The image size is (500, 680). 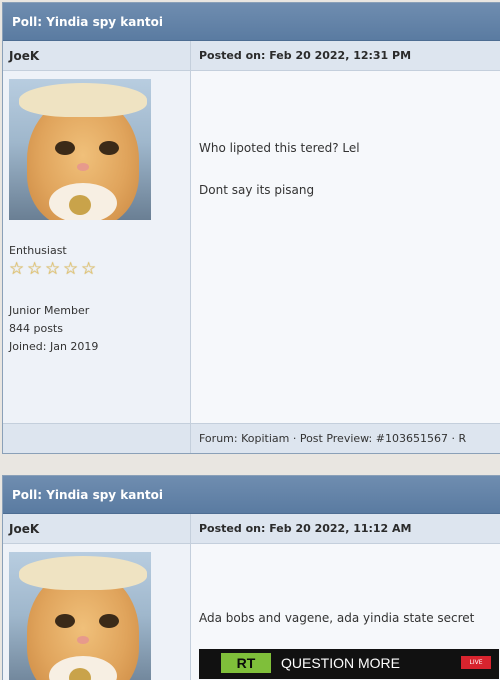 What do you see at coordinates (38, 250) in the screenshot?
I see `user-rank: Enthusiast` at bounding box center [38, 250].